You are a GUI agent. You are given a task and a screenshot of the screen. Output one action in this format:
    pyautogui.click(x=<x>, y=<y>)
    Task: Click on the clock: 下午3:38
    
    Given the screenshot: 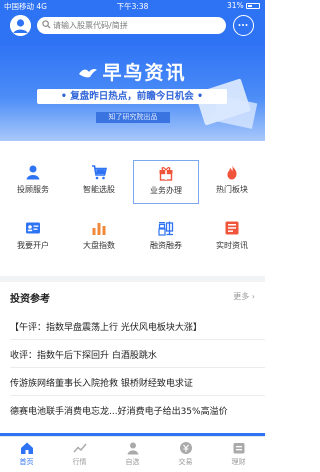 What is the action you would take?
    pyautogui.click(x=132, y=6)
    